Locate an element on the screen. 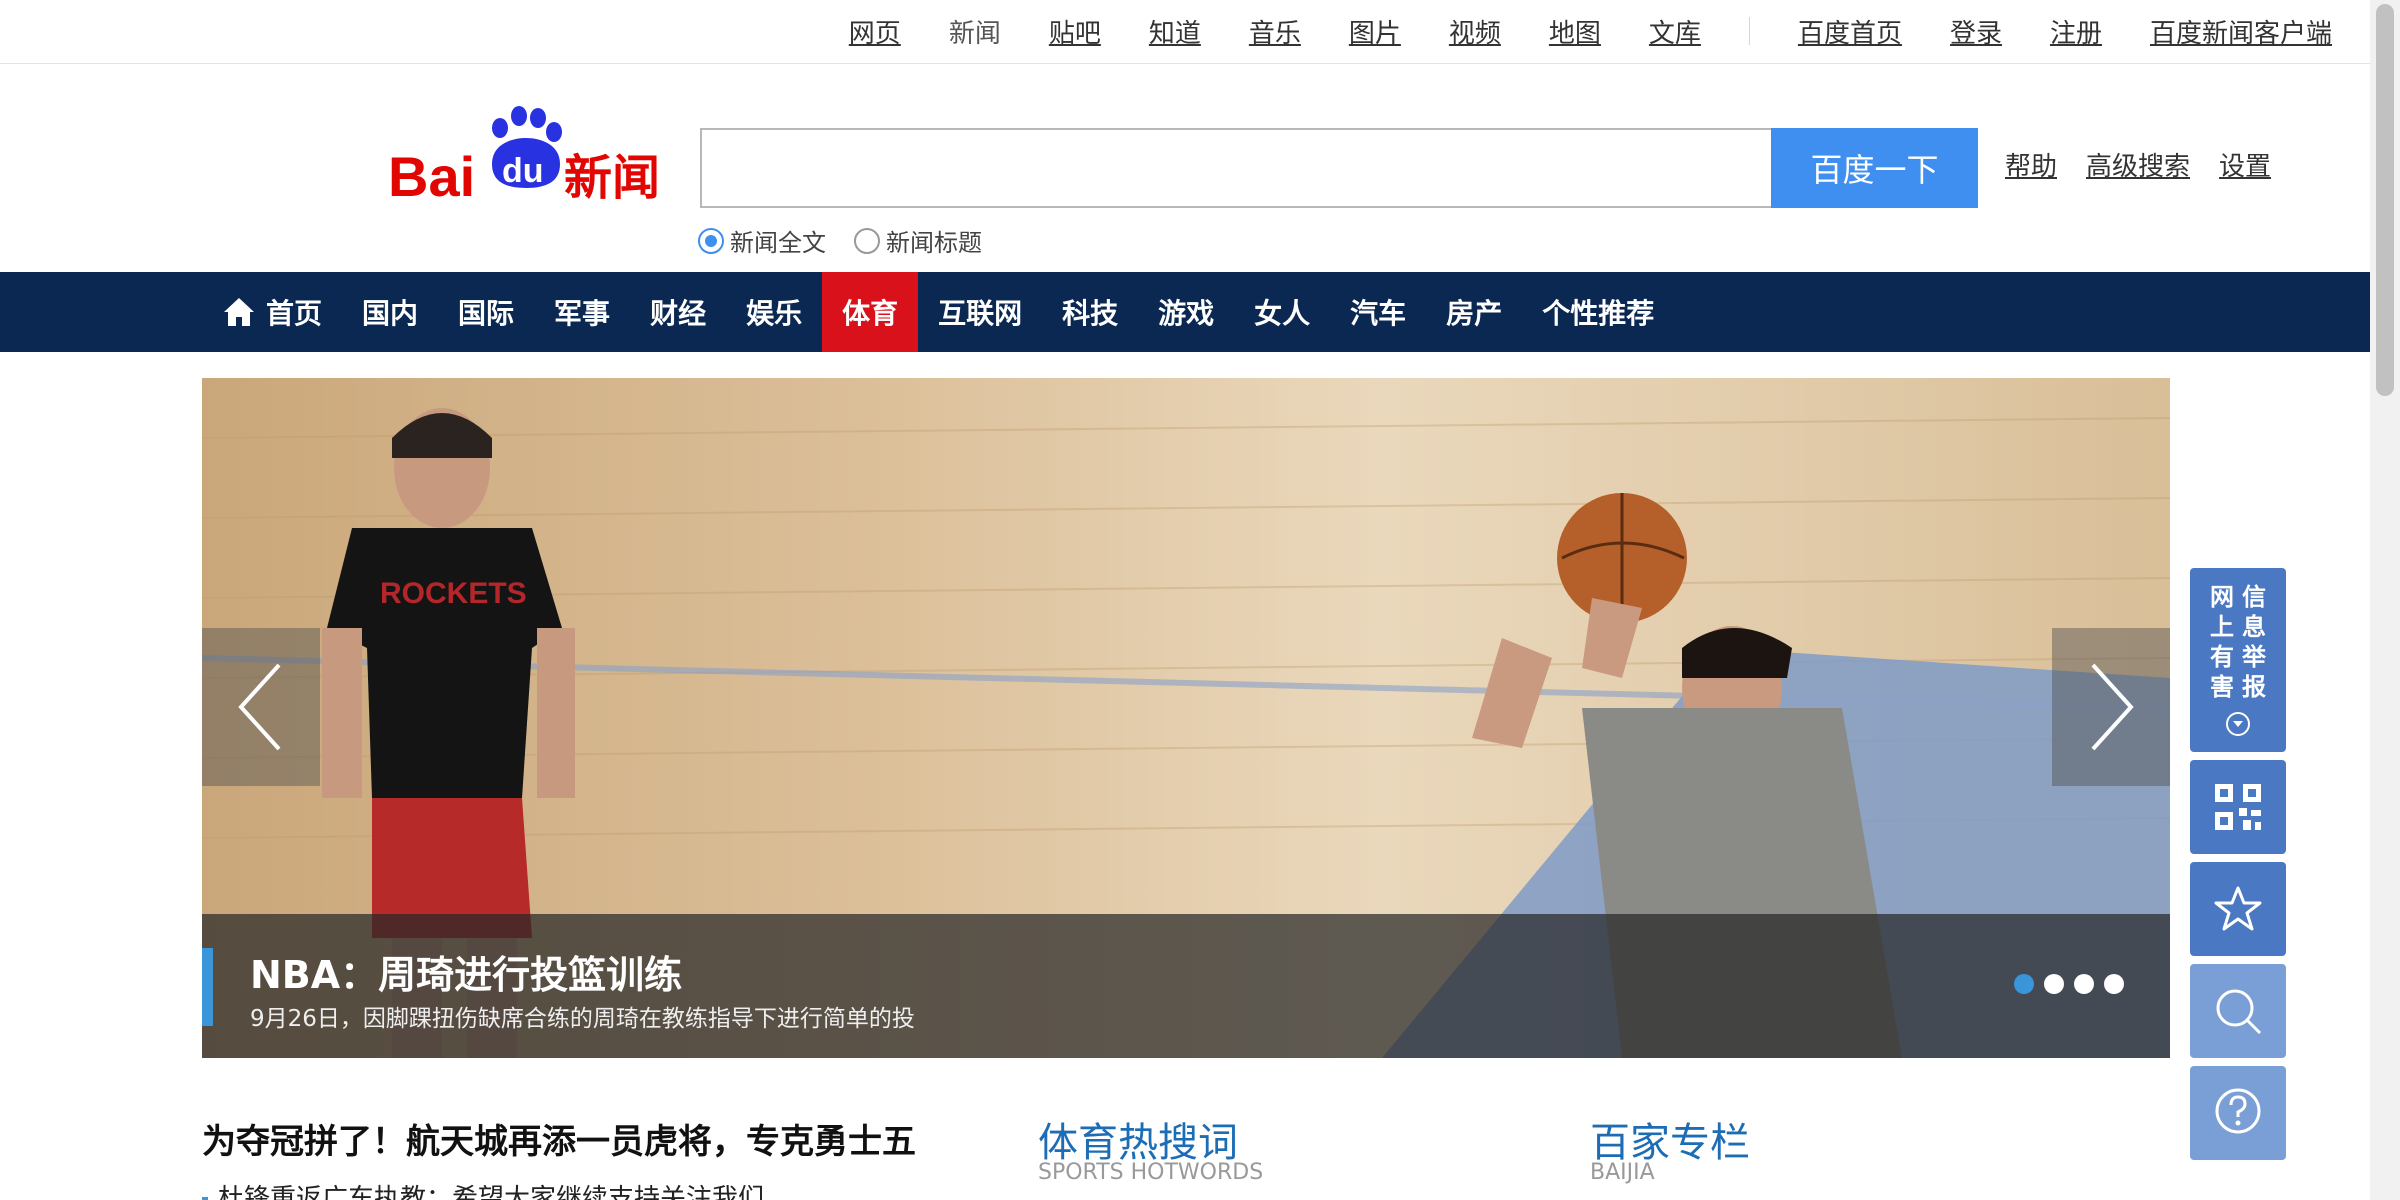 This screenshot has width=2400, height=1200. top-link-music: 音乐 is located at coordinates (1275, 31).